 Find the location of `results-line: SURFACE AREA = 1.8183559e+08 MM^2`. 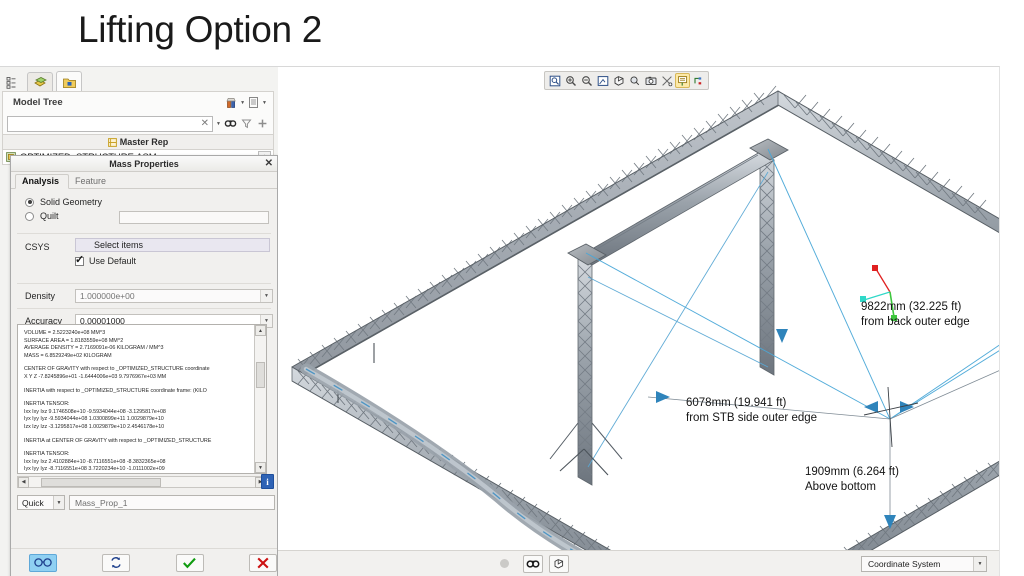

results-line: SURFACE AREA = 1.8183559e+08 MM^2 is located at coordinates (74, 340).